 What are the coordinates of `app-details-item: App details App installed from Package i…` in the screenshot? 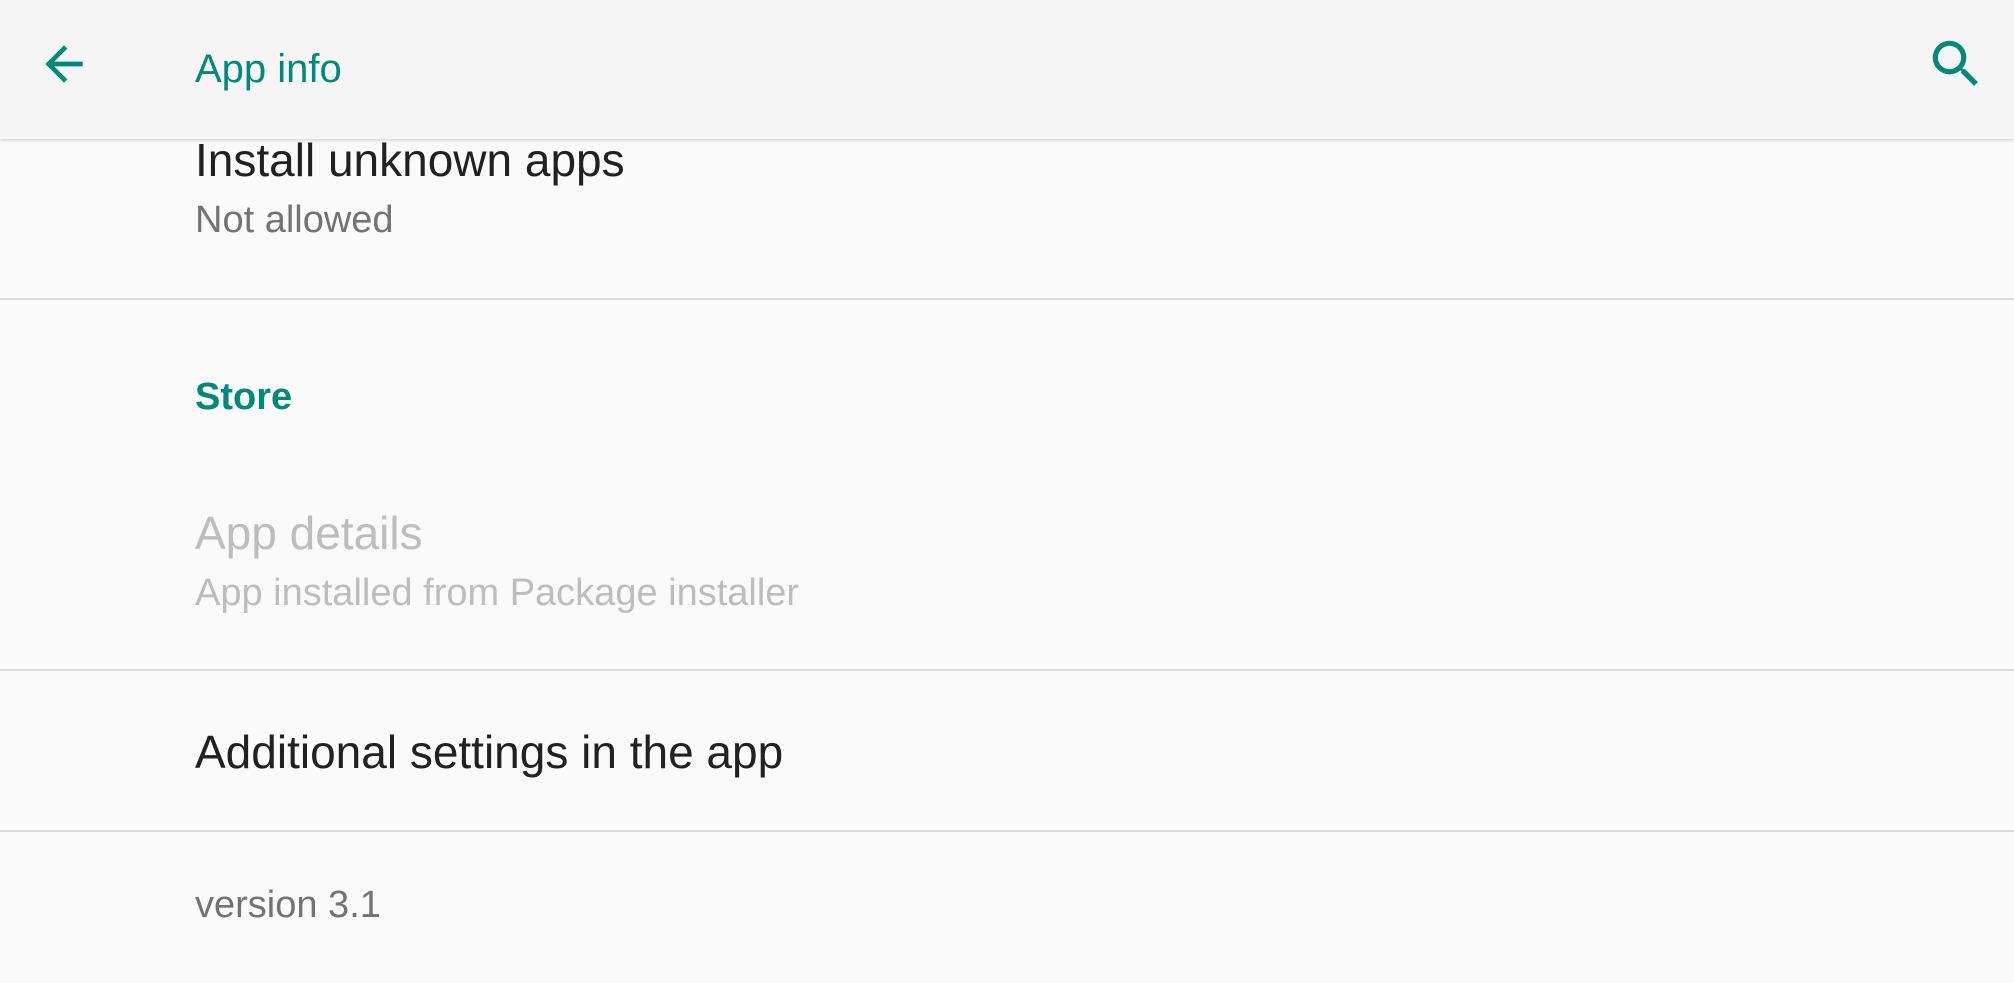 It's located at (1007, 560).